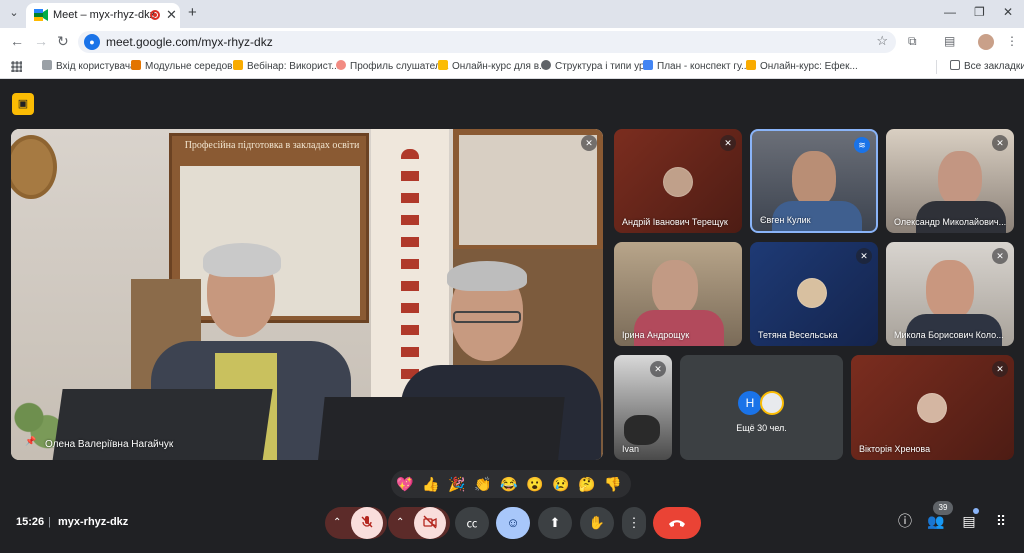  I want to click on profile-site-icon, so click(341, 65).